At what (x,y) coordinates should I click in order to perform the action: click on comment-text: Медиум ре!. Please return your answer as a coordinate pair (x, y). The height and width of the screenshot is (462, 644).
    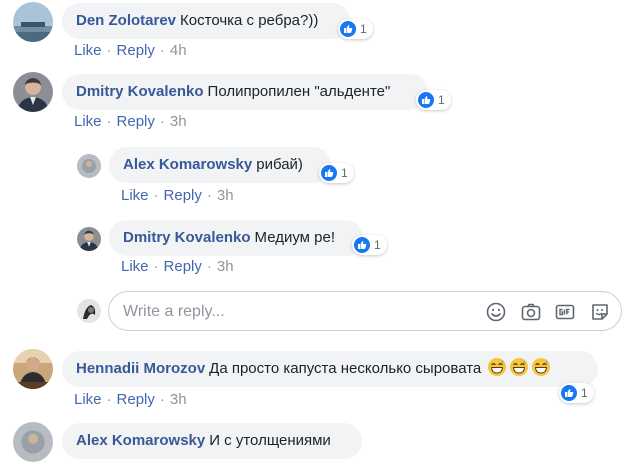
    Looking at the image, I should click on (295, 237).